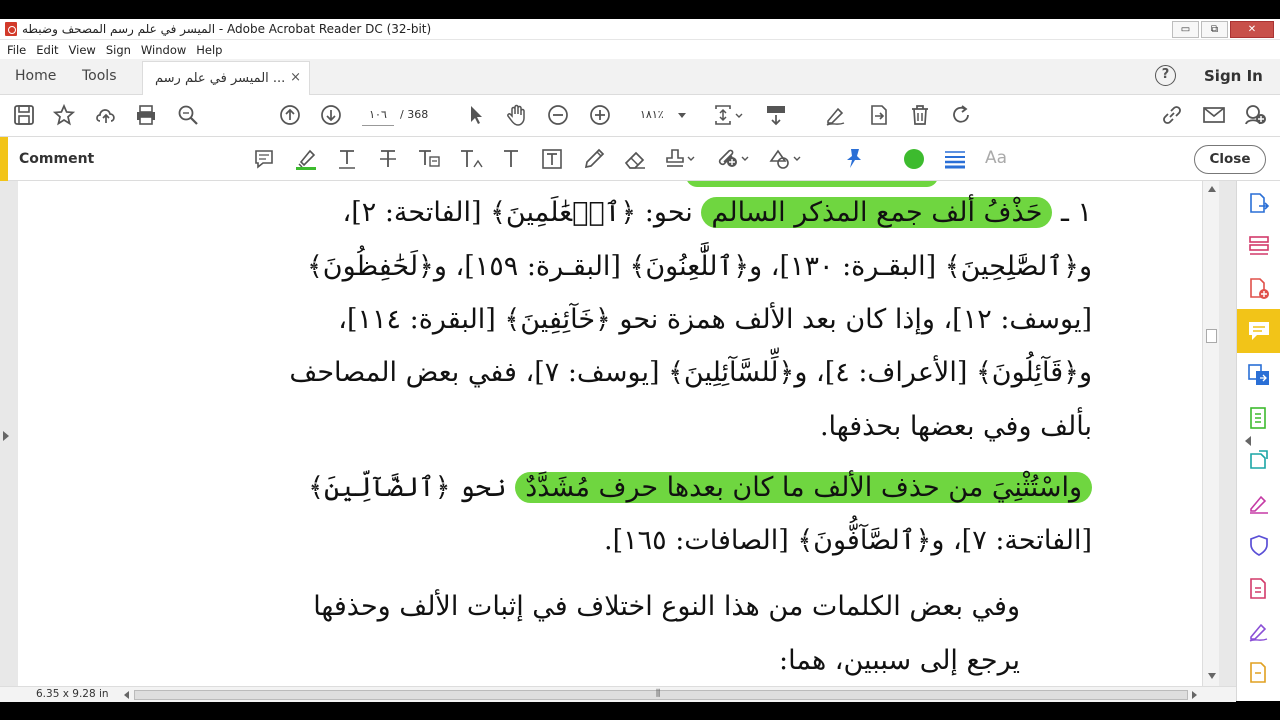  I want to click on highlight-annotation-1: حَذْفُ ألف جمع المذكر السالم, so click(877, 212).